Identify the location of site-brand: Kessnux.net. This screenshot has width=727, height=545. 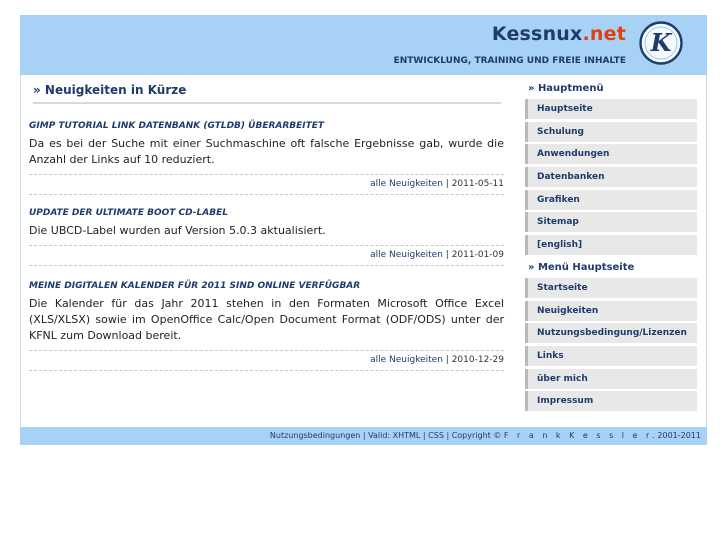
(559, 34).